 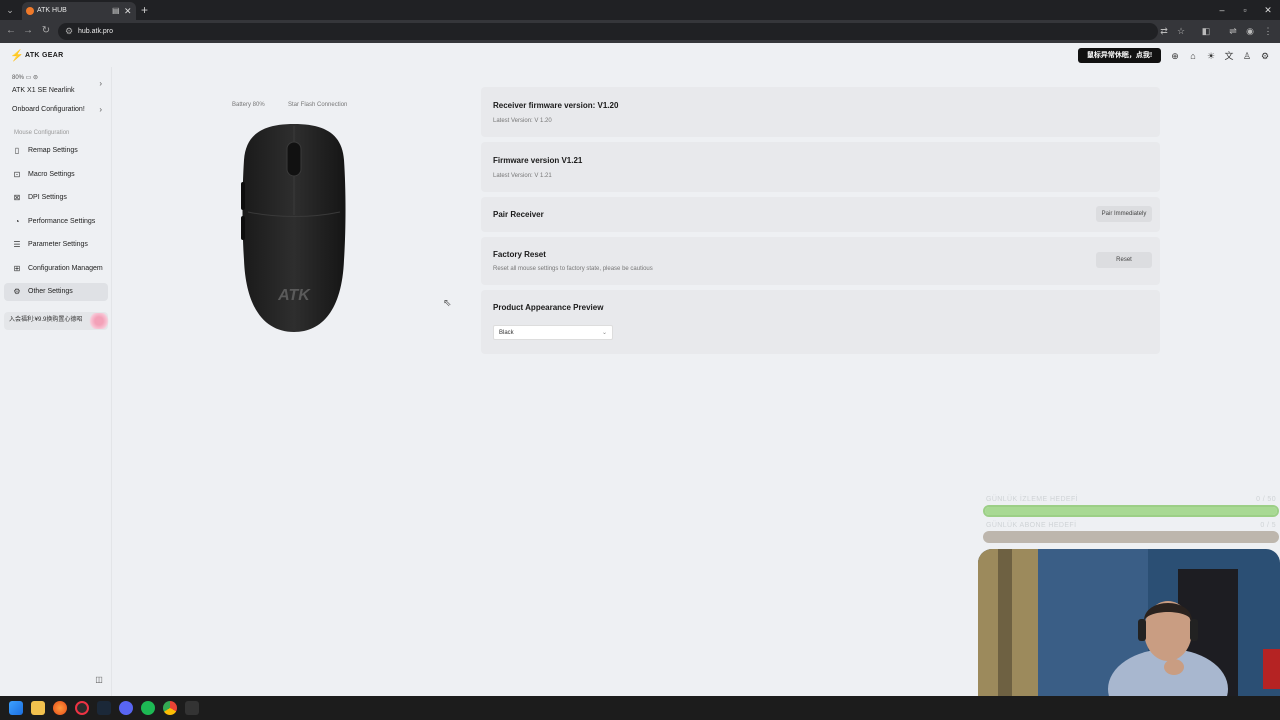 What do you see at coordinates (99, 321) in the screenshot?
I see `promo-sticker-icon` at bounding box center [99, 321].